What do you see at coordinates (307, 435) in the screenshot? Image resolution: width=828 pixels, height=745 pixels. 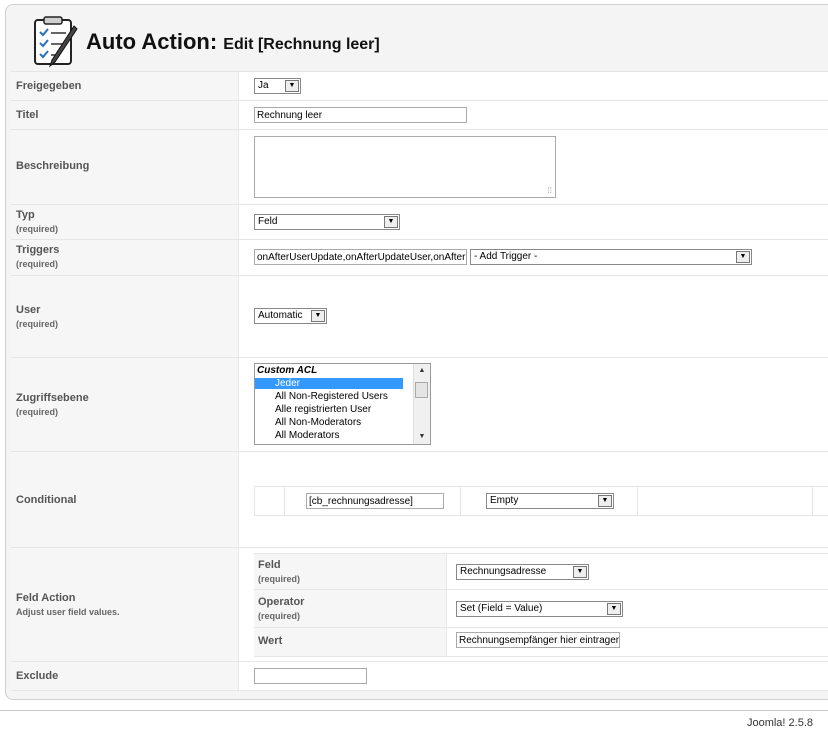 I see `list-option: All Moderators` at bounding box center [307, 435].